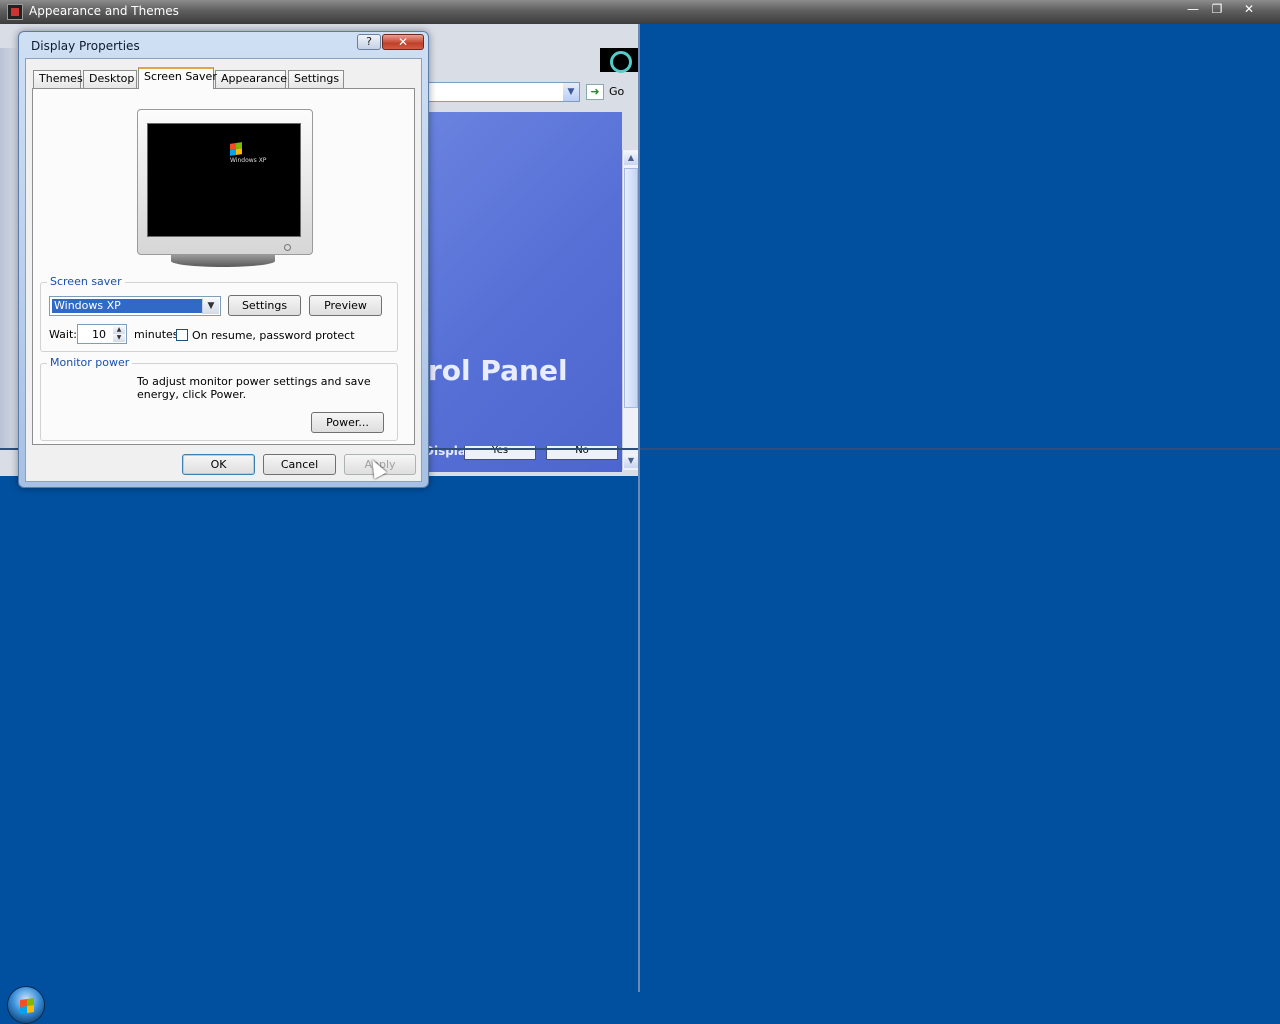 The image size is (1280, 1024). Describe the element at coordinates (640, 12) in the screenshot. I see `parent-title-bar: Appearance and Themes — ❐ ✕` at that location.